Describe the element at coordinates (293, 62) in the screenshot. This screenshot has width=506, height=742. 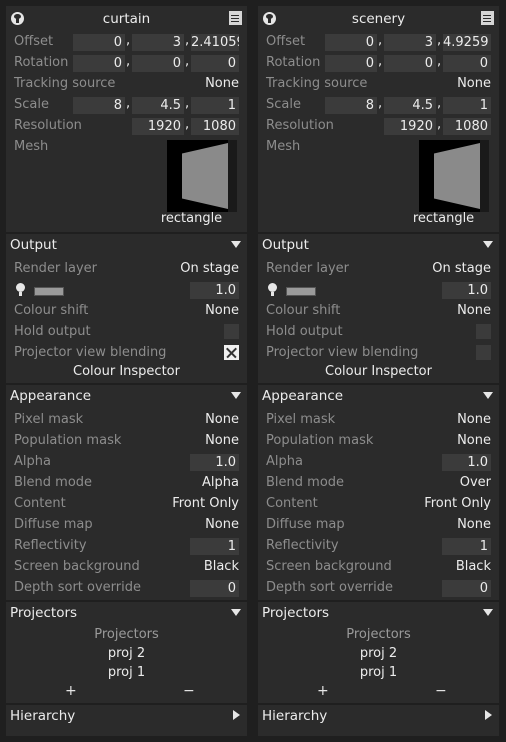
I see `rotation-label: Rotation` at that location.